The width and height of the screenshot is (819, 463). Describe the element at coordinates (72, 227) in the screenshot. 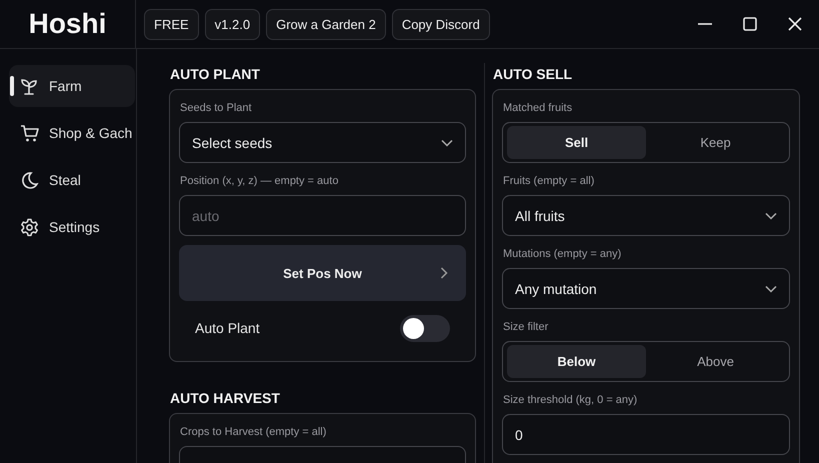

I see `sidebar-item: Settings` at that location.